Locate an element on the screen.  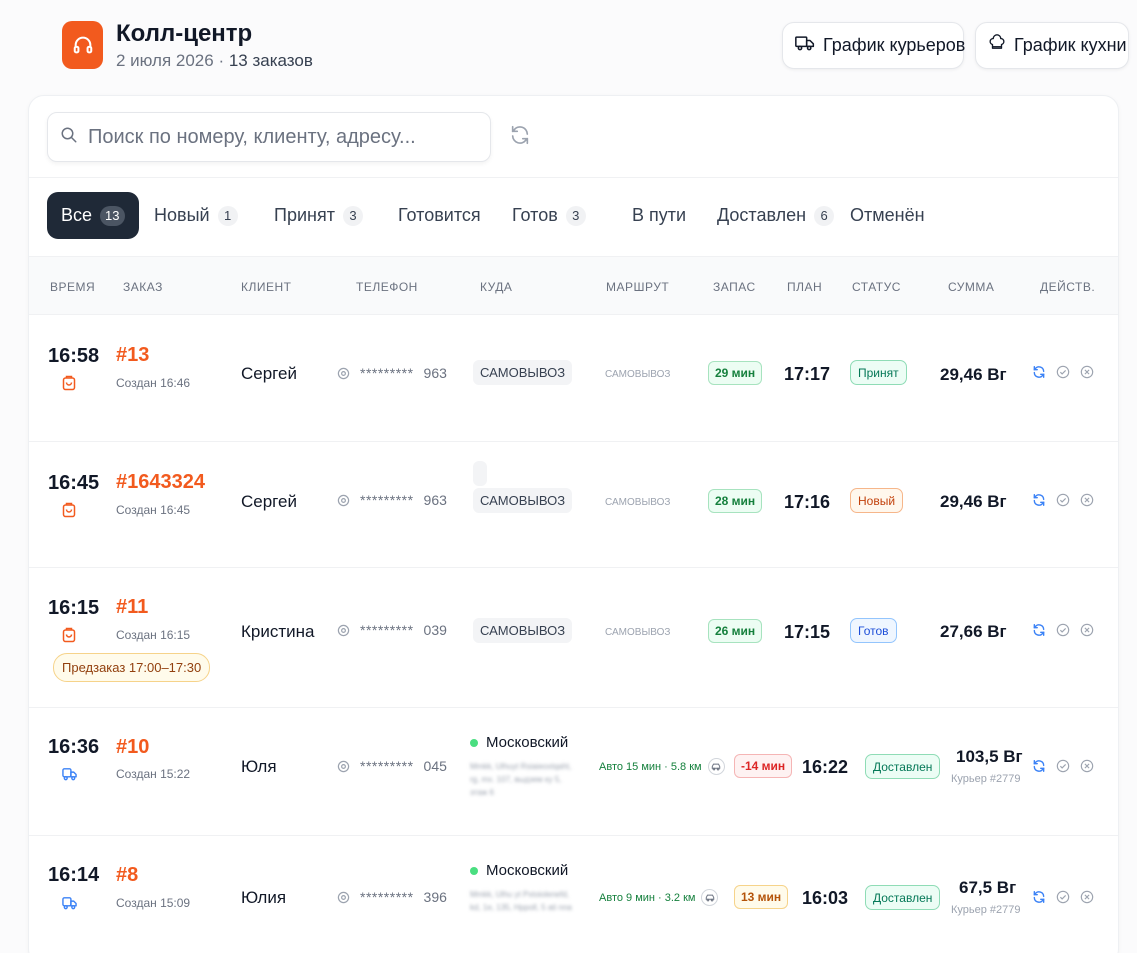
client-name: Юля is located at coordinates (259, 766).